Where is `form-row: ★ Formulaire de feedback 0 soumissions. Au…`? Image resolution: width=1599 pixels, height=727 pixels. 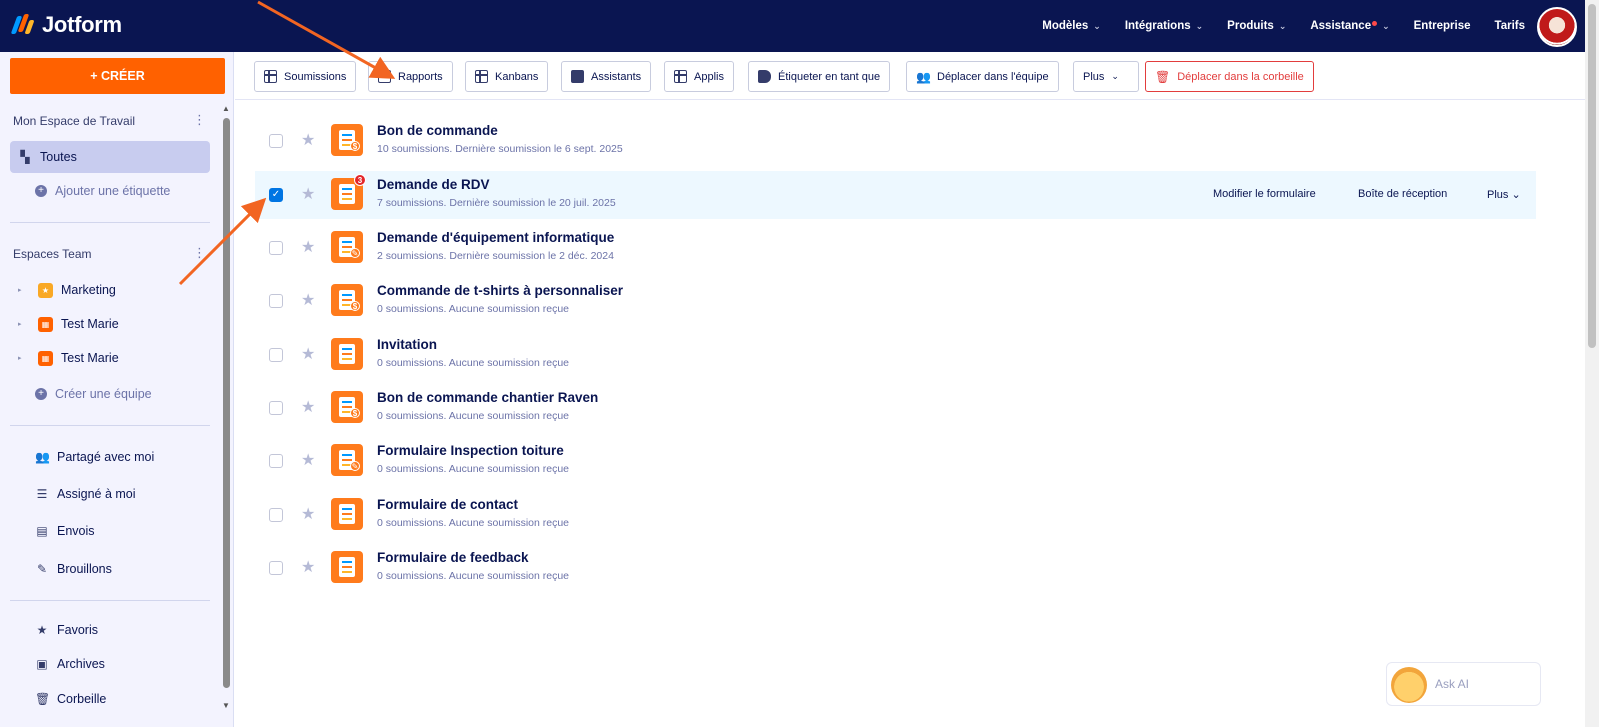
form-row: ★ Formulaire de feedback 0 soumissions. Au… is located at coordinates (895, 568).